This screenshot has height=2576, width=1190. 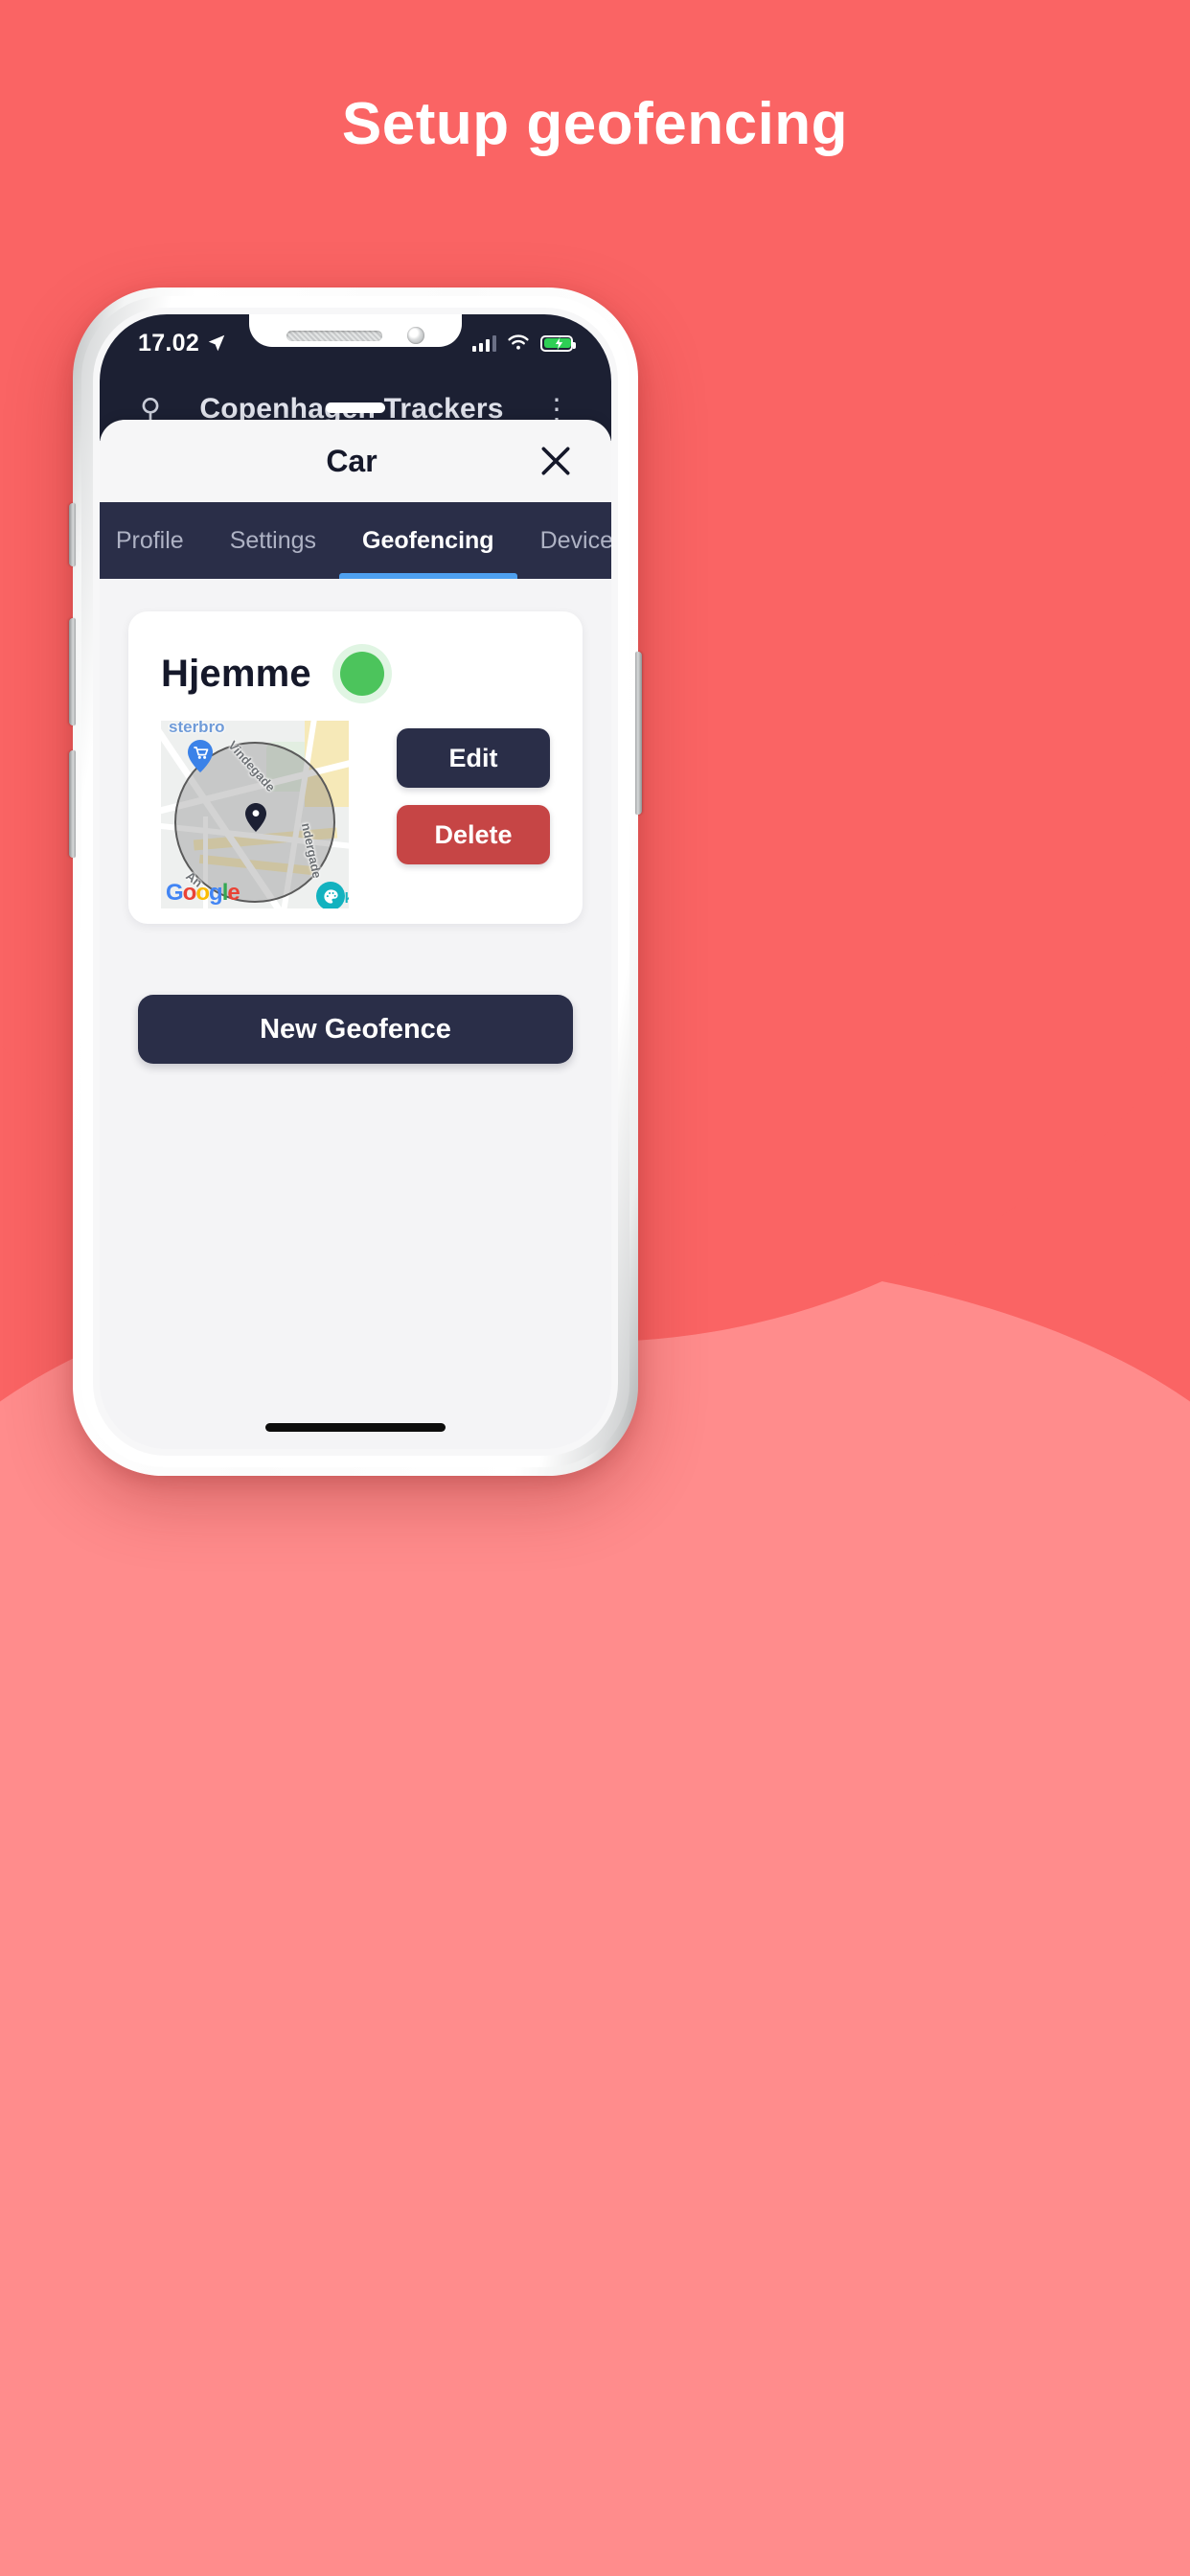 I want to click on mute-switch-button, so click(x=72, y=534).